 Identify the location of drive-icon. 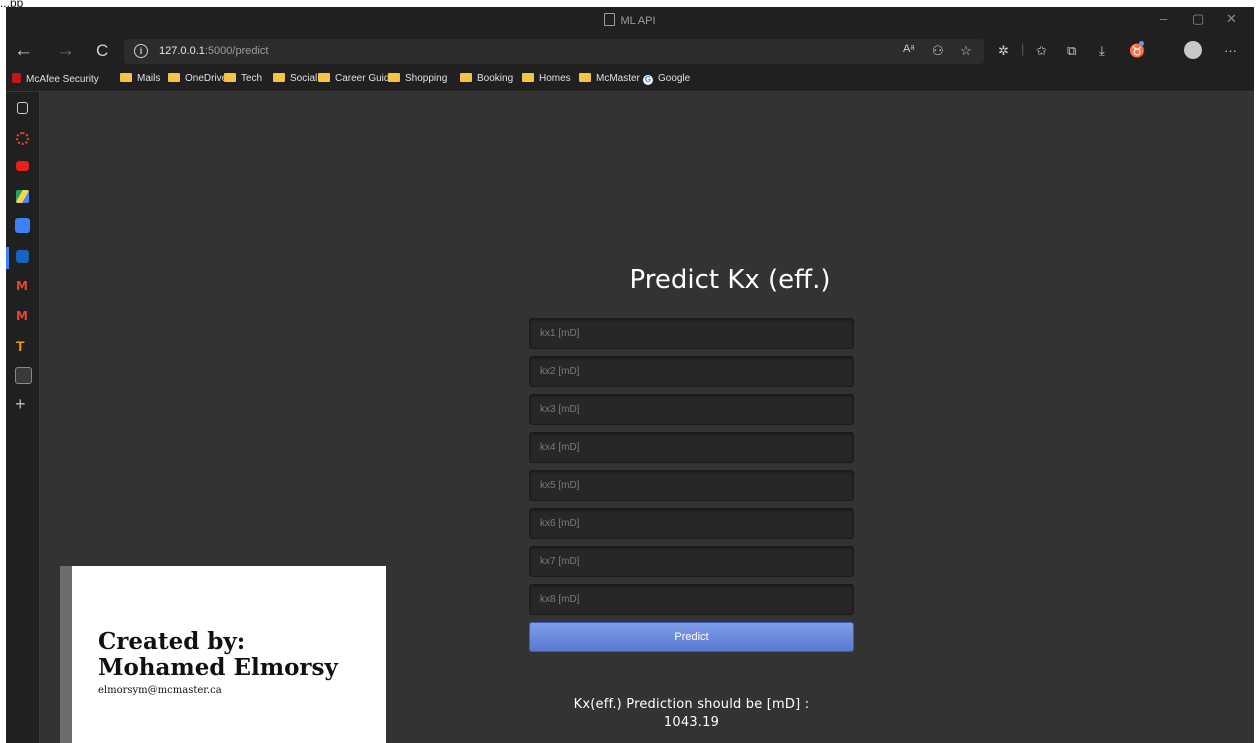
(22, 196).